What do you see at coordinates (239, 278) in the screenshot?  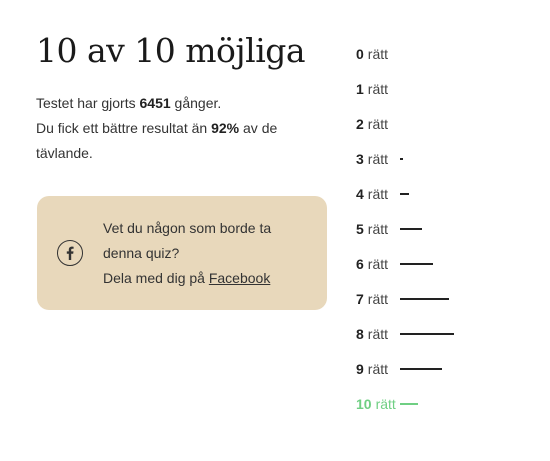 I see `facebook-link: Facebook` at bounding box center [239, 278].